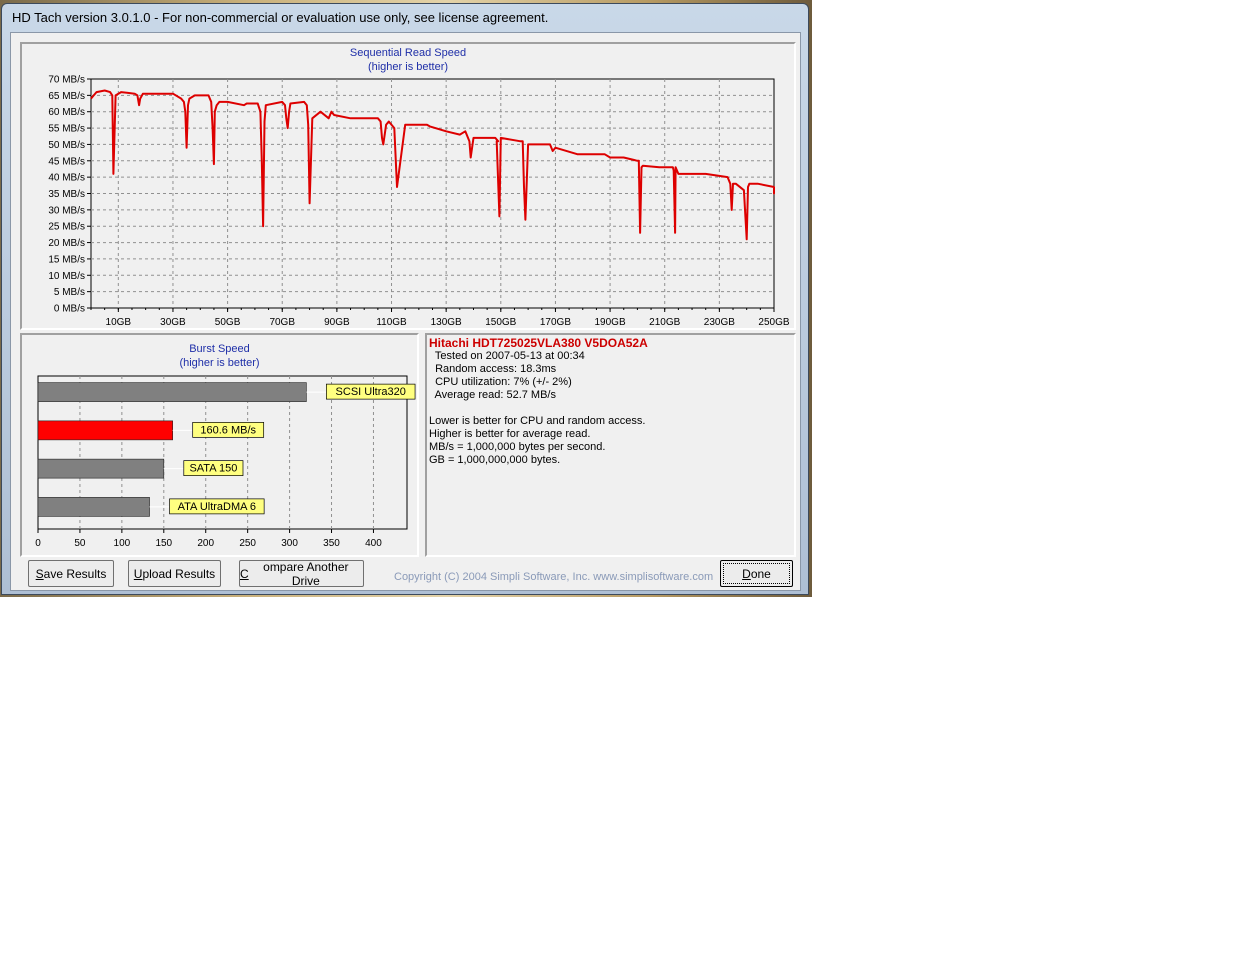 This screenshot has height=961, width=1260. What do you see at coordinates (773, 322) in the screenshot?
I see `sequential-x-tick-label: 250GB` at bounding box center [773, 322].